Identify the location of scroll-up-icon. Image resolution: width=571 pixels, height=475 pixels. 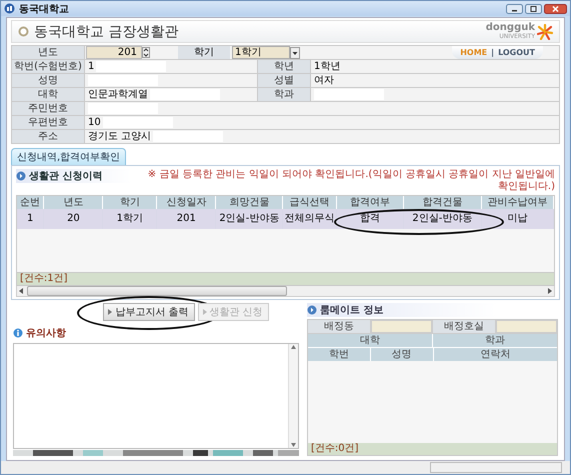
(293, 347).